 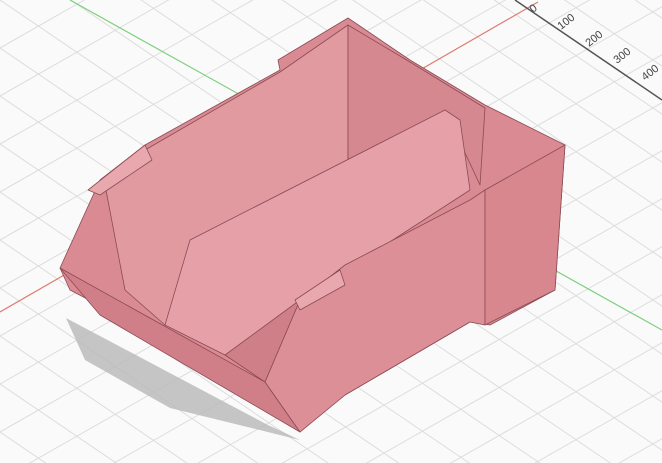 What do you see at coordinates (533, 9) in the screenshot?
I see `ruler-label: 0` at bounding box center [533, 9].